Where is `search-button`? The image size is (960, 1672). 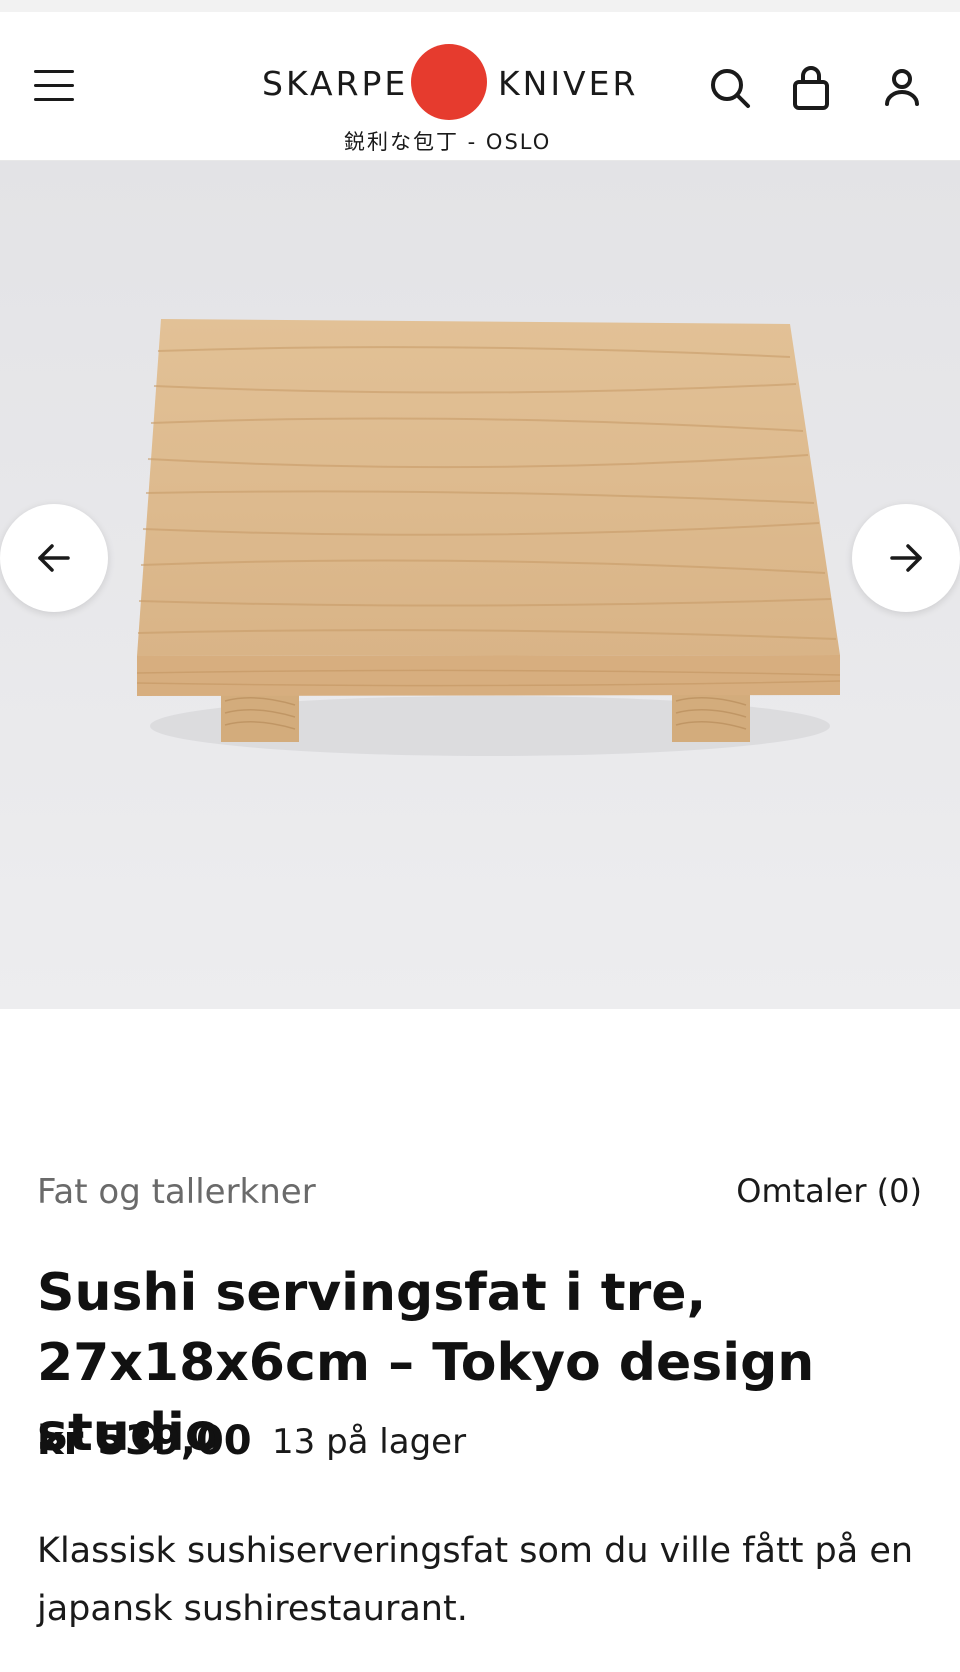
search-button is located at coordinates (730, 88).